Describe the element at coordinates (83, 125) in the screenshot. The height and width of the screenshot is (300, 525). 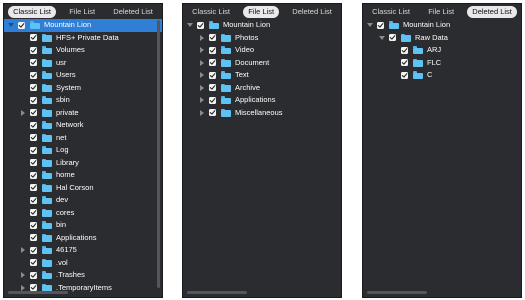
I see `tree-row: Network` at that location.